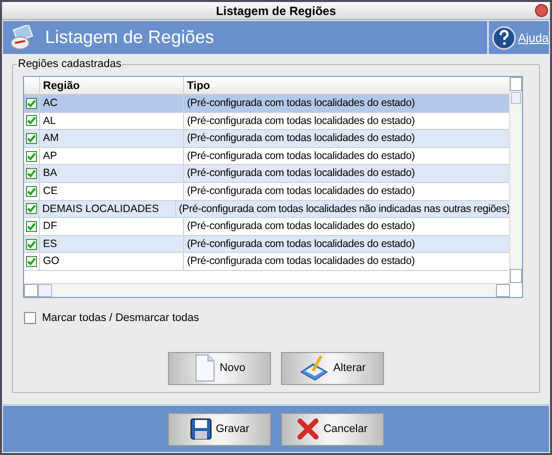  I want to click on window-title: Listagem de Regiões, so click(276, 11).